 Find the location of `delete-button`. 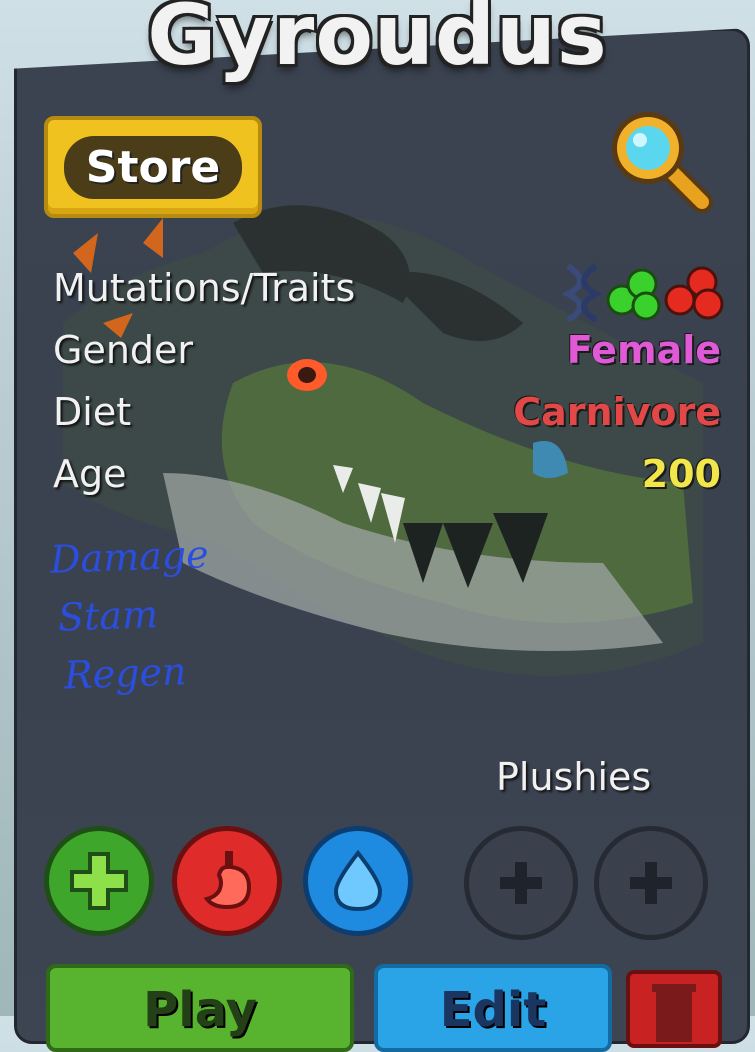

delete-button is located at coordinates (674, 1009).